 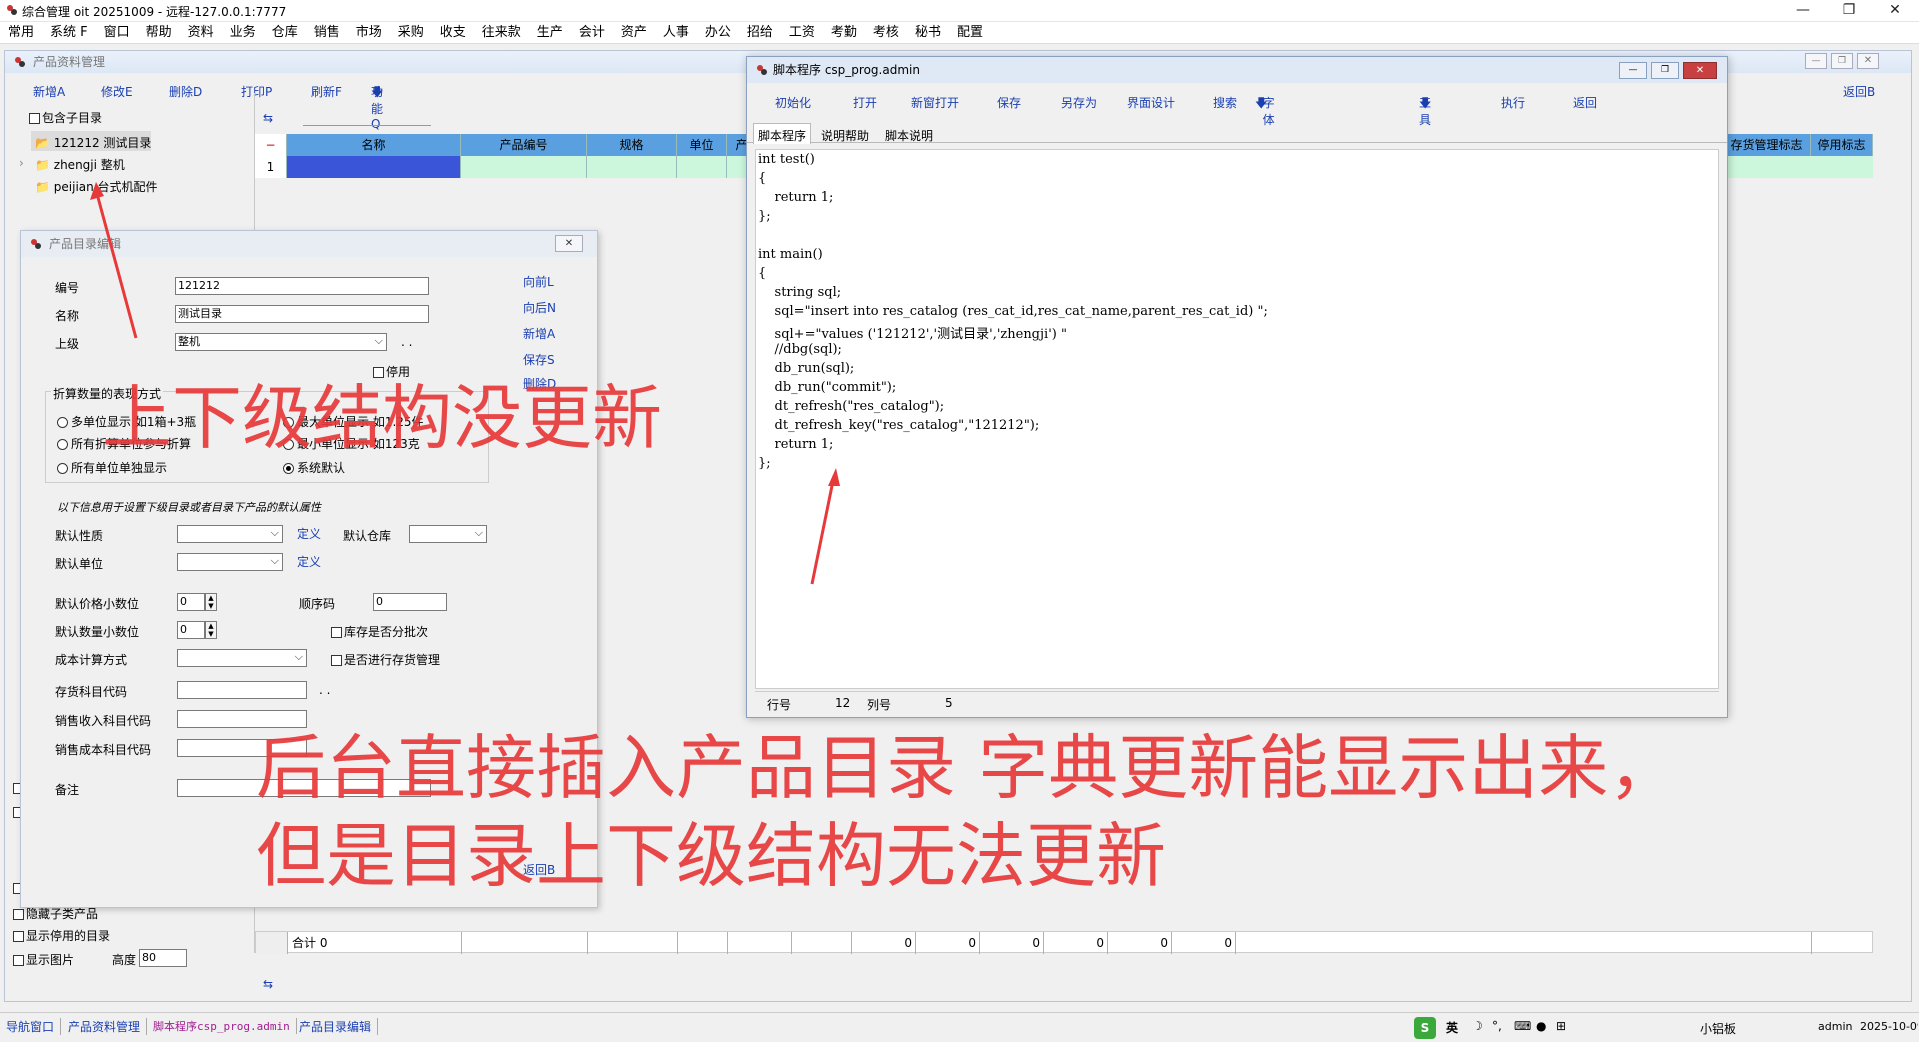 I want to click on ime-language: 英, so click(x=1452, y=1027).